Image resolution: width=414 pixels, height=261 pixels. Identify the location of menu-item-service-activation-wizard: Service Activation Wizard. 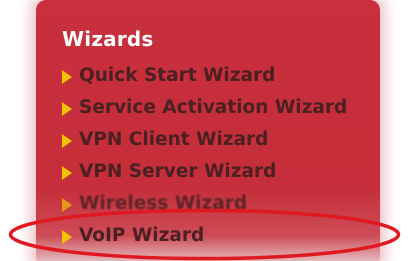
(204, 108).